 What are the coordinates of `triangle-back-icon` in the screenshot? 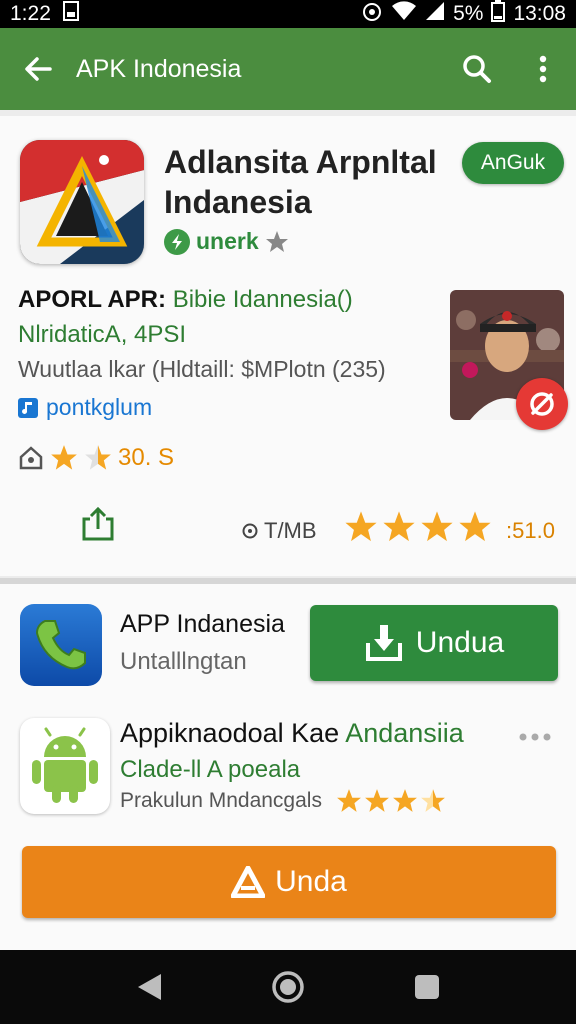 It's located at (150, 987).